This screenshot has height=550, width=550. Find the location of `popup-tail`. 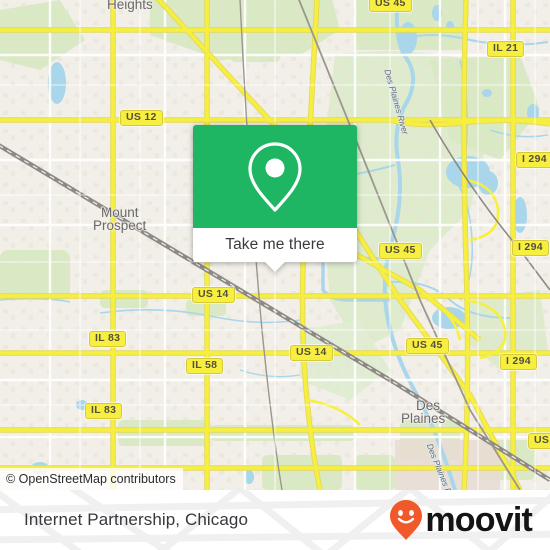

popup-tail is located at coordinates (275, 266).